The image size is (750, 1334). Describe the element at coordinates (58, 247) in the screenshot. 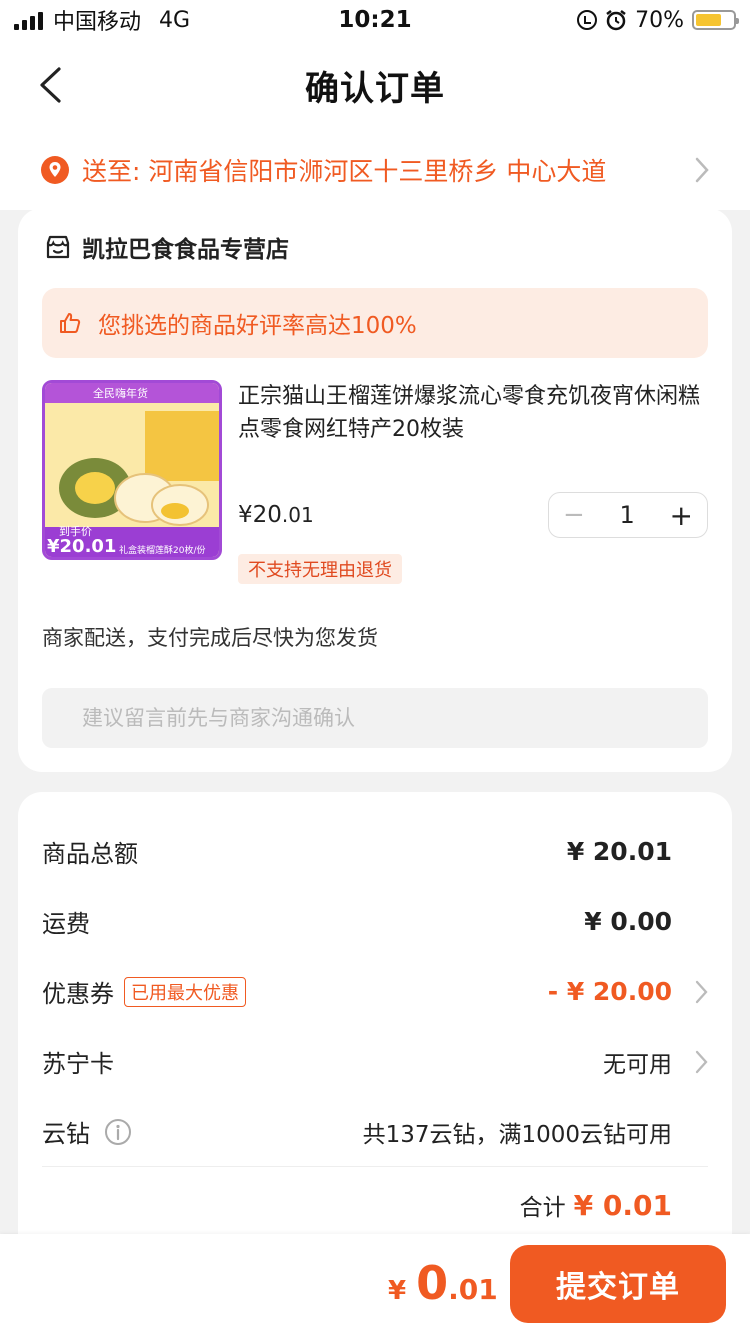

I see `store-icon` at that location.